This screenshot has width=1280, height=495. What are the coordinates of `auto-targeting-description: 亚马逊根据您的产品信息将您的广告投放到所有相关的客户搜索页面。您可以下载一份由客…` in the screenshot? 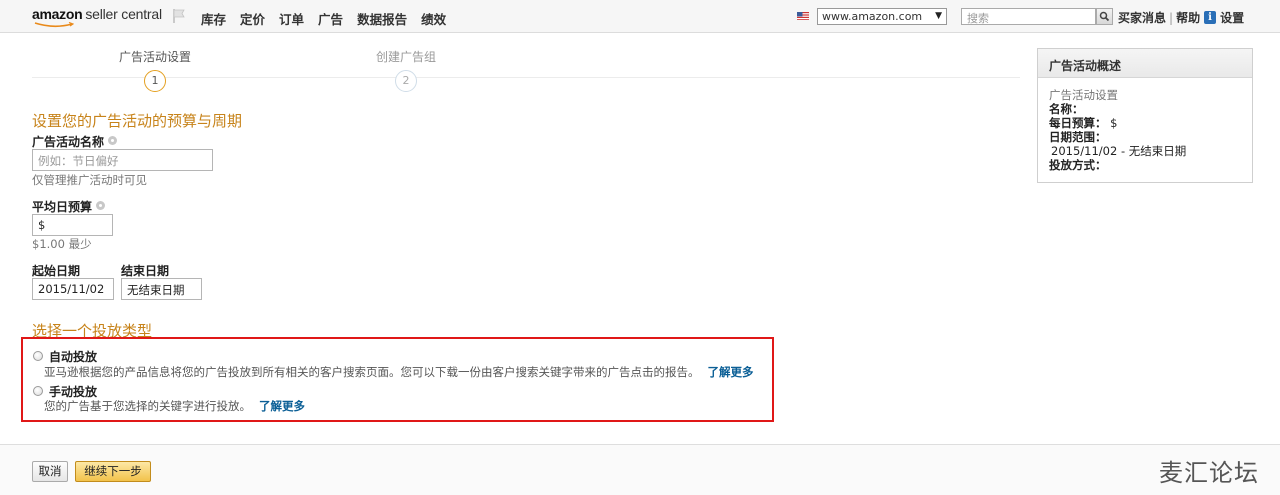 It's located at (399, 372).